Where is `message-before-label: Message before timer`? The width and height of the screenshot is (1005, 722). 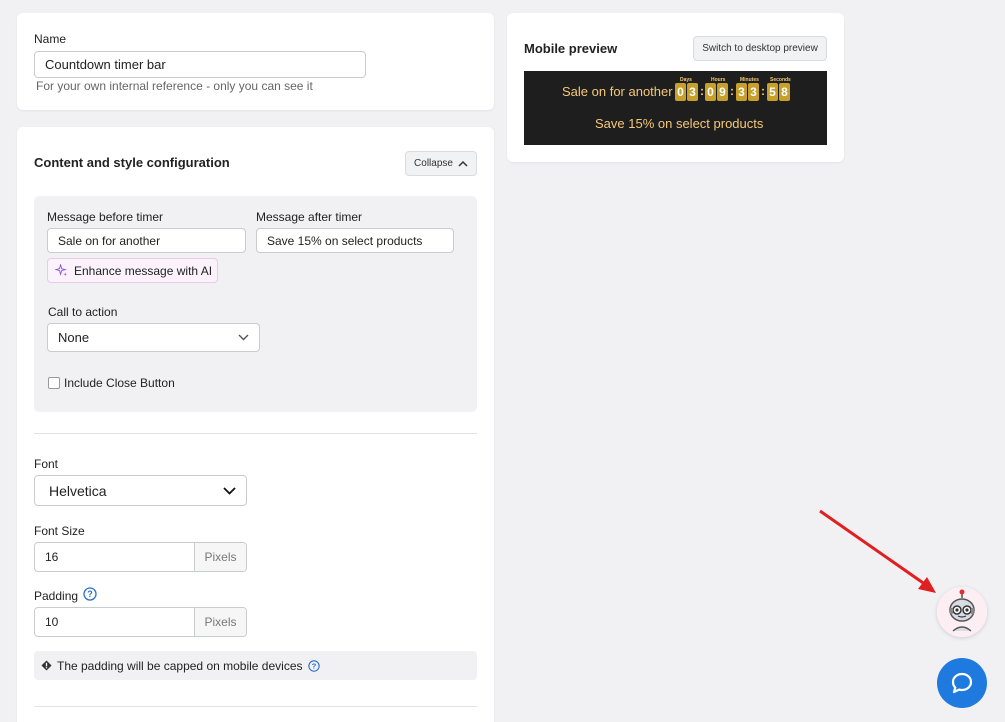
message-before-label: Message before timer is located at coordinates (105, 217).